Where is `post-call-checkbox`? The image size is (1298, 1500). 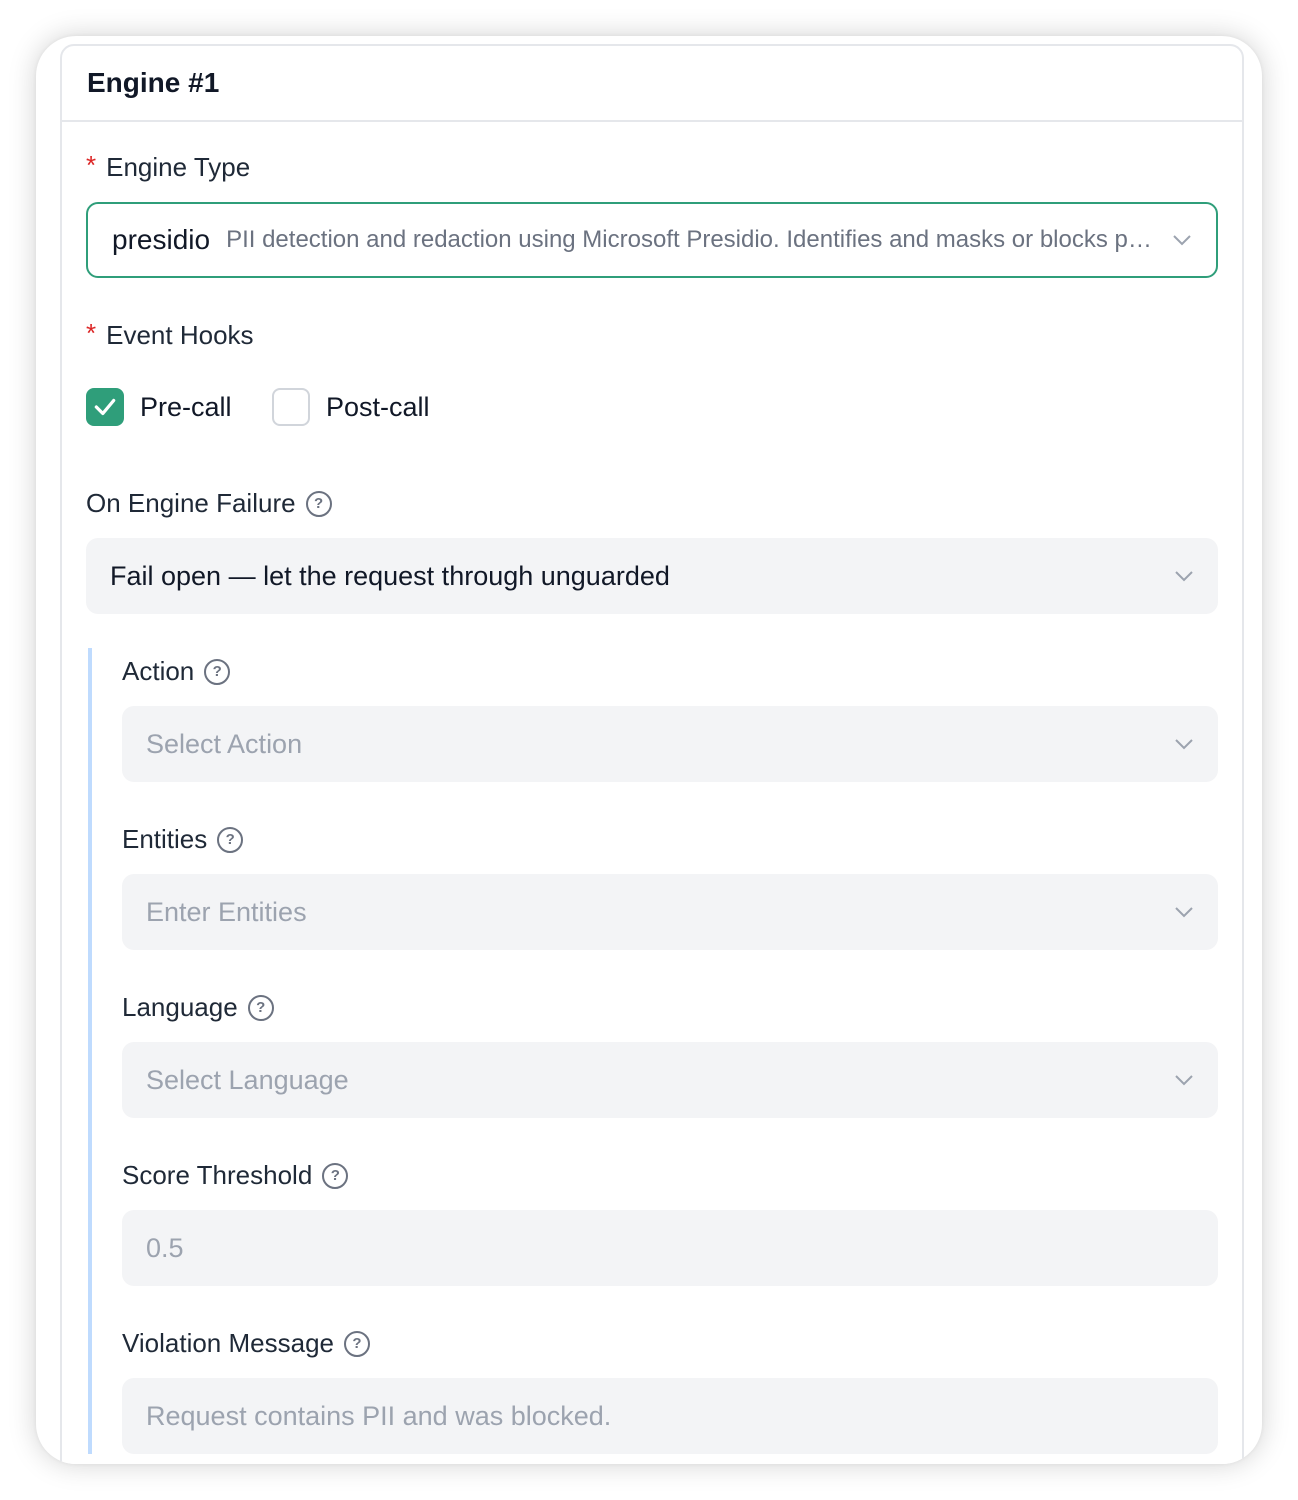 post-call-checkbox is located at coordinates (291, 407).